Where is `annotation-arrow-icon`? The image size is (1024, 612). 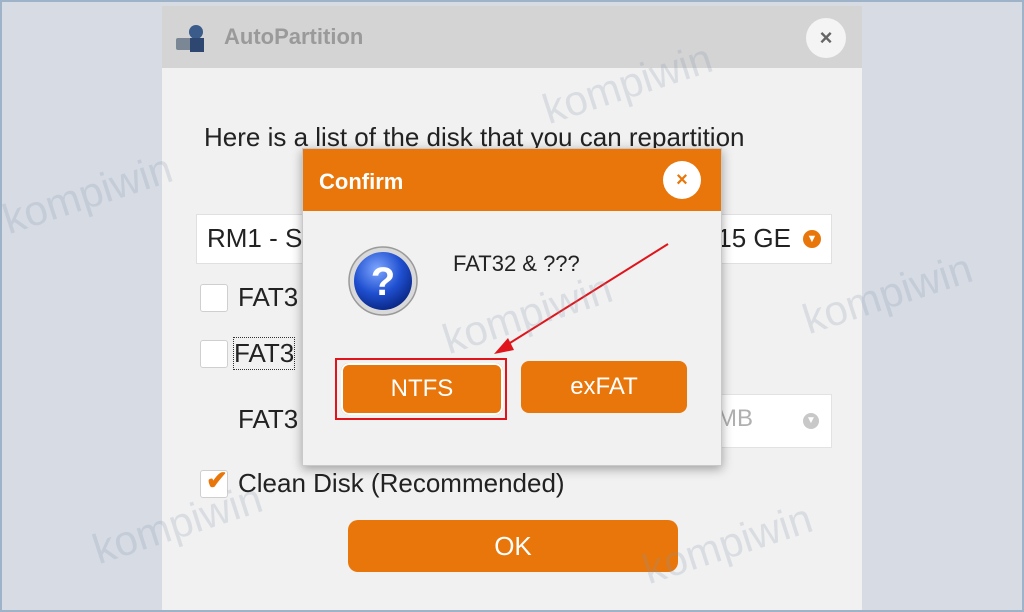
annotation-arrow-icon is located at coordinates (581, 298).